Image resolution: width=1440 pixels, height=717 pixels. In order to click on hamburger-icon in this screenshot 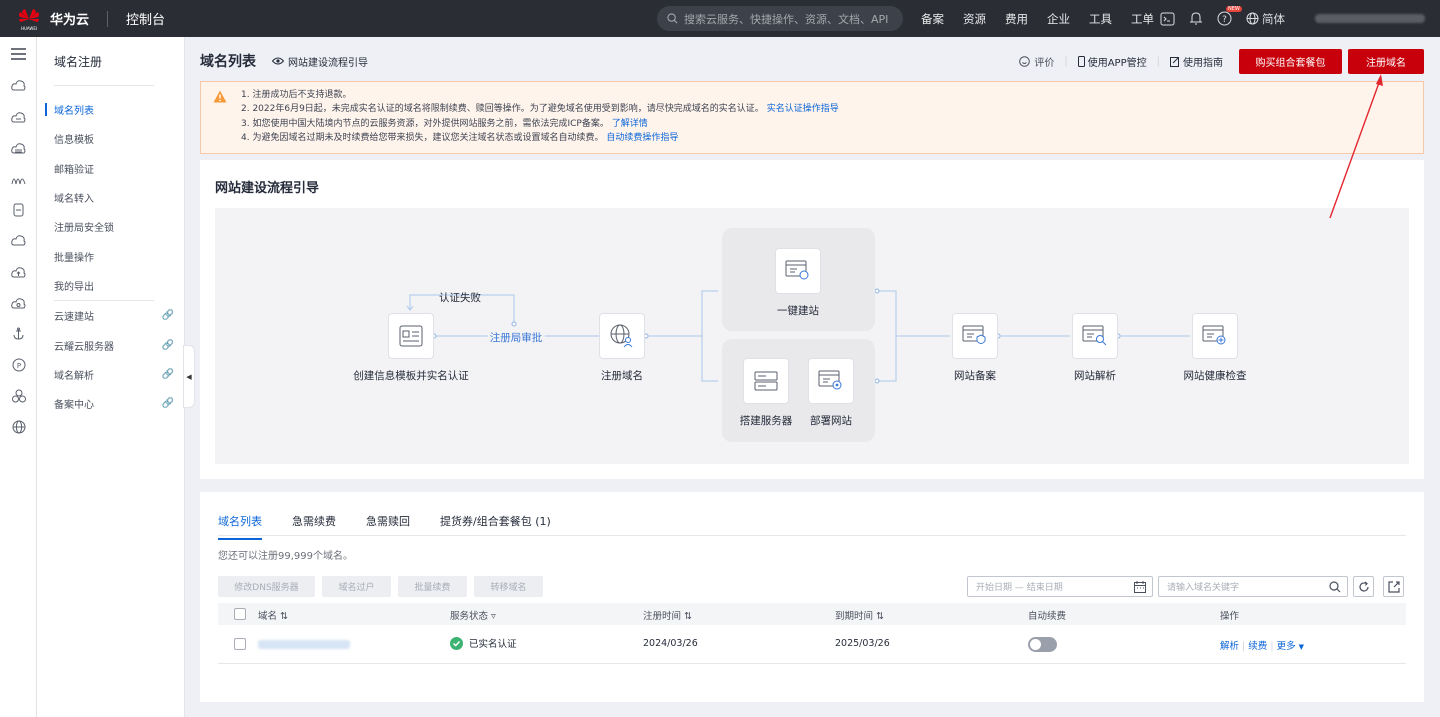, I will do `click(18, 53)`.